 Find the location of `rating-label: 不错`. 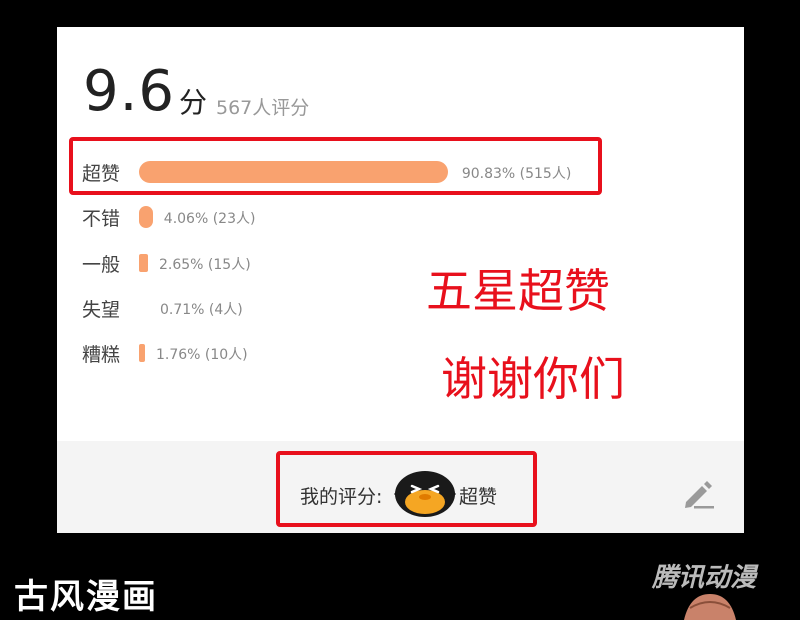

rating-label: 不错 is located at coordinates (101, 219).